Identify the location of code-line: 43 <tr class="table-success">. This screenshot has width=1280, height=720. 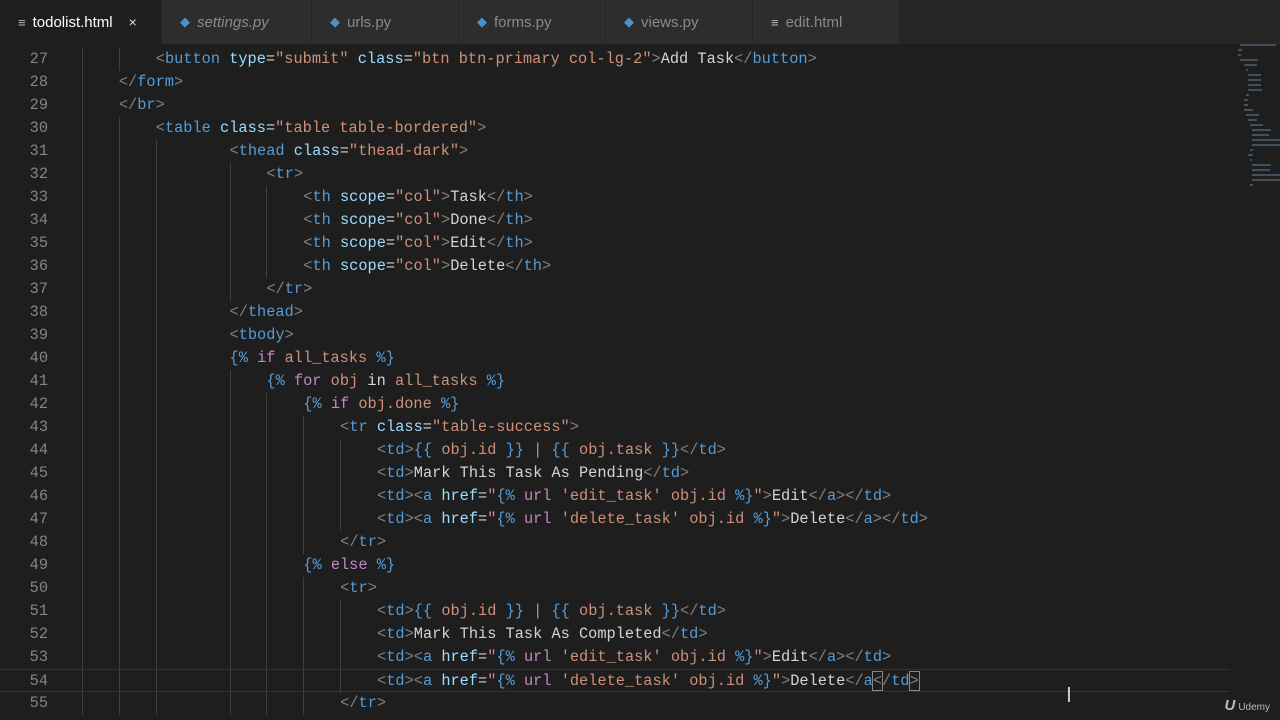
(615, 427).